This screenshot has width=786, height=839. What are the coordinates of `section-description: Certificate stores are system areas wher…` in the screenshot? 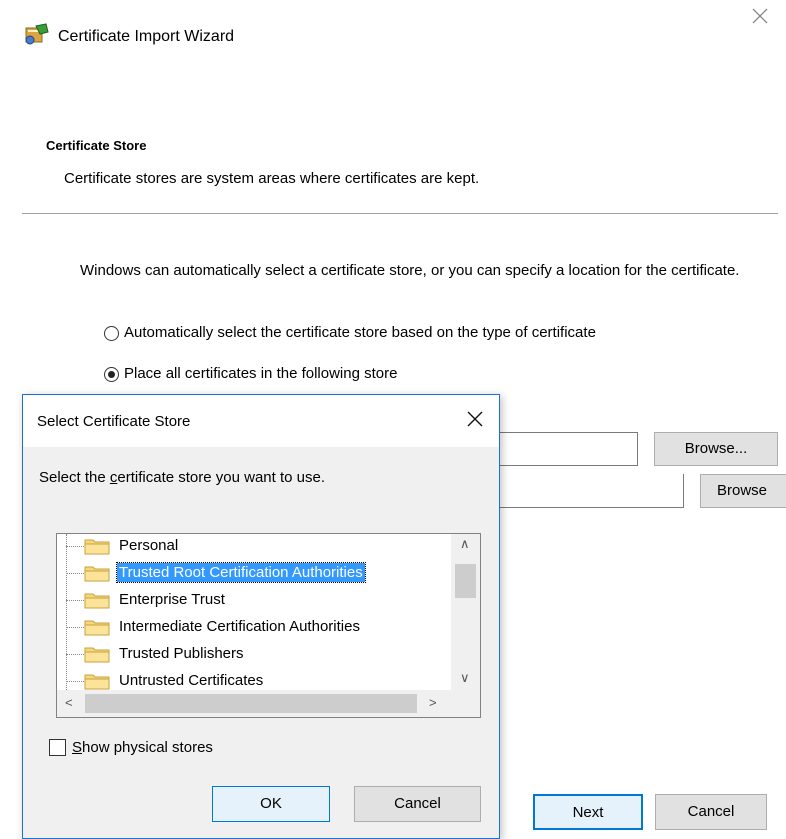 It's located at (272, 178).